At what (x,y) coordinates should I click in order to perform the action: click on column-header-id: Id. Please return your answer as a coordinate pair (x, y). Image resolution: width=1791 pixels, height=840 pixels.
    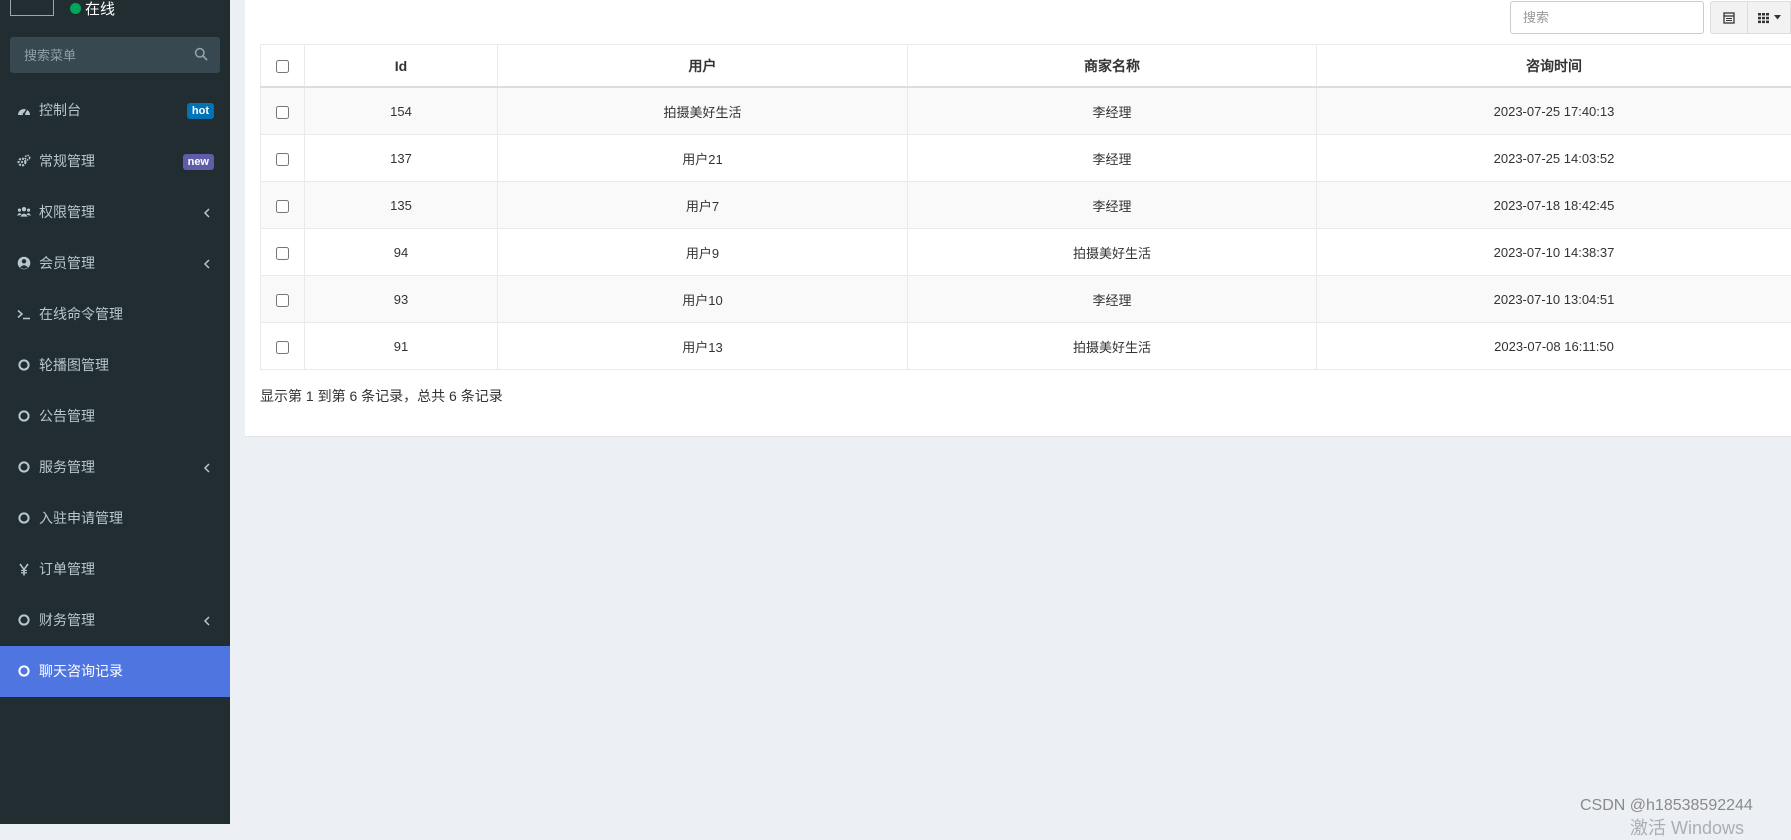
    Looking at the image, I should click on (401, 66).